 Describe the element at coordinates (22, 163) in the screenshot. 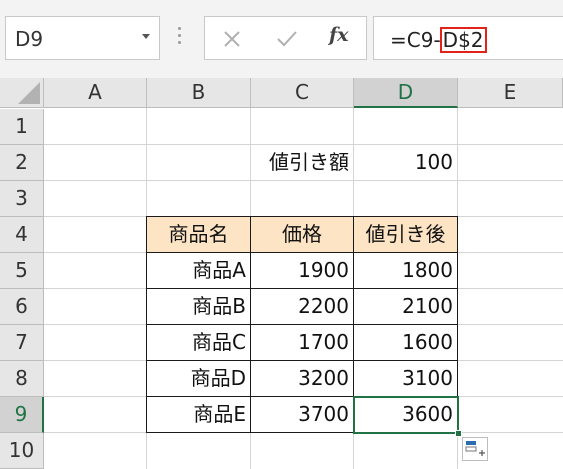

I see `row-header-2: 2` at that location.